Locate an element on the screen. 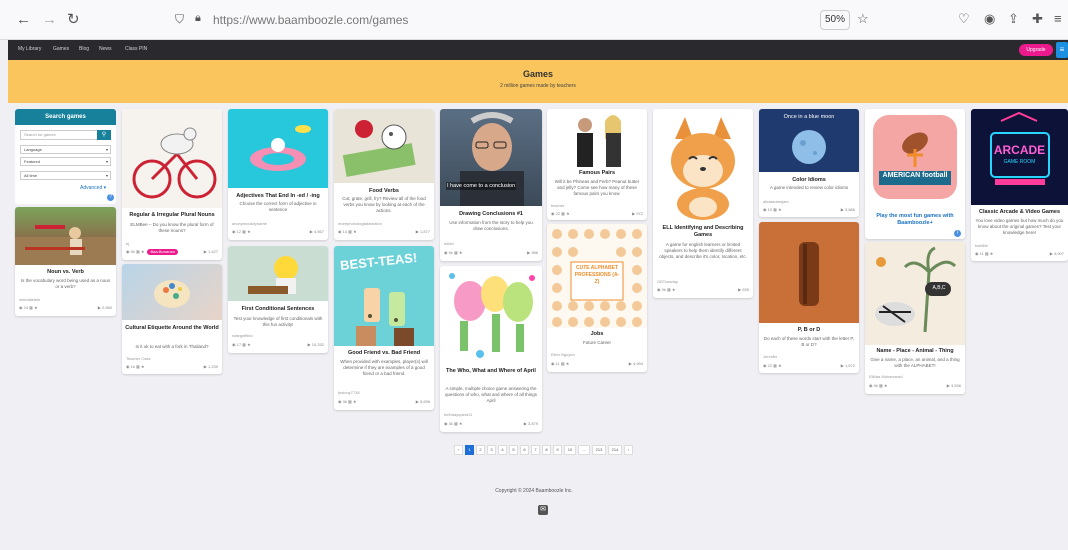 The height and width of the screenshot is (550, 1068). card-stats: ◉ 9k ▦ ★ Baa-Bonanza is located at coordinates (152, 252).